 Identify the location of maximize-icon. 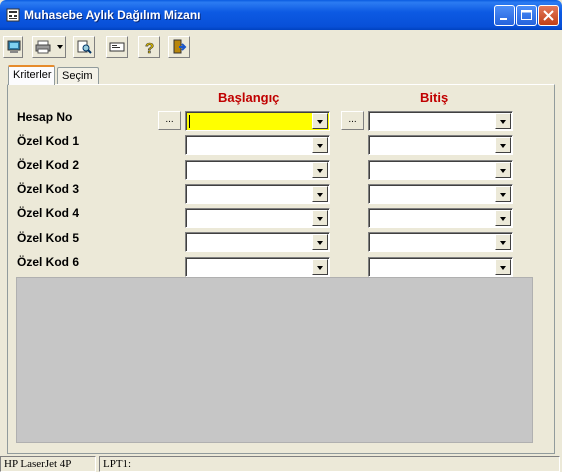
(526, 15).